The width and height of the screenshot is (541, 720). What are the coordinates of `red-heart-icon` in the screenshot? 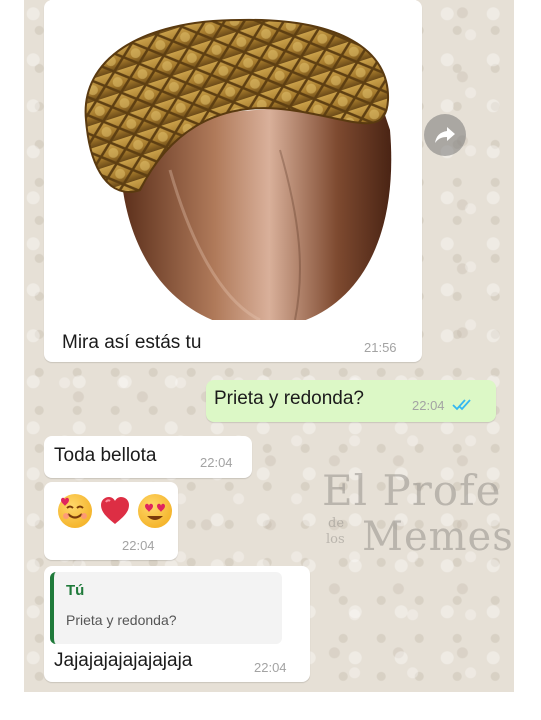 It's located at (115, 511).